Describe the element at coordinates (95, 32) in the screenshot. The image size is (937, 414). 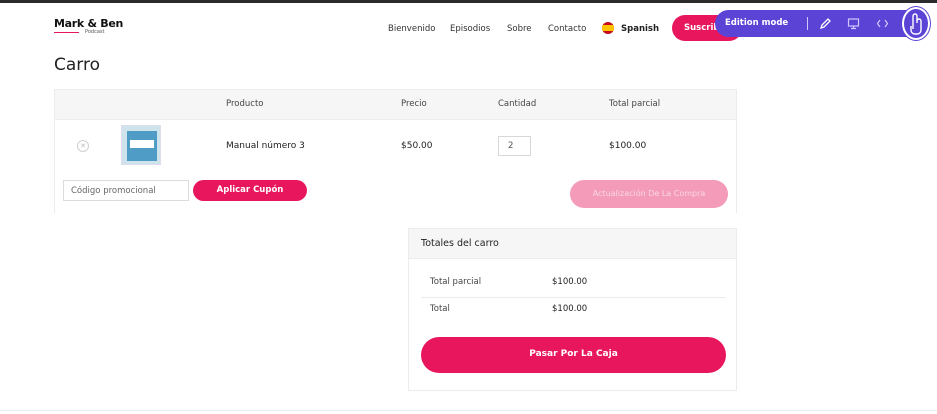
I see `logo-subtitle: Podcast` at that location.